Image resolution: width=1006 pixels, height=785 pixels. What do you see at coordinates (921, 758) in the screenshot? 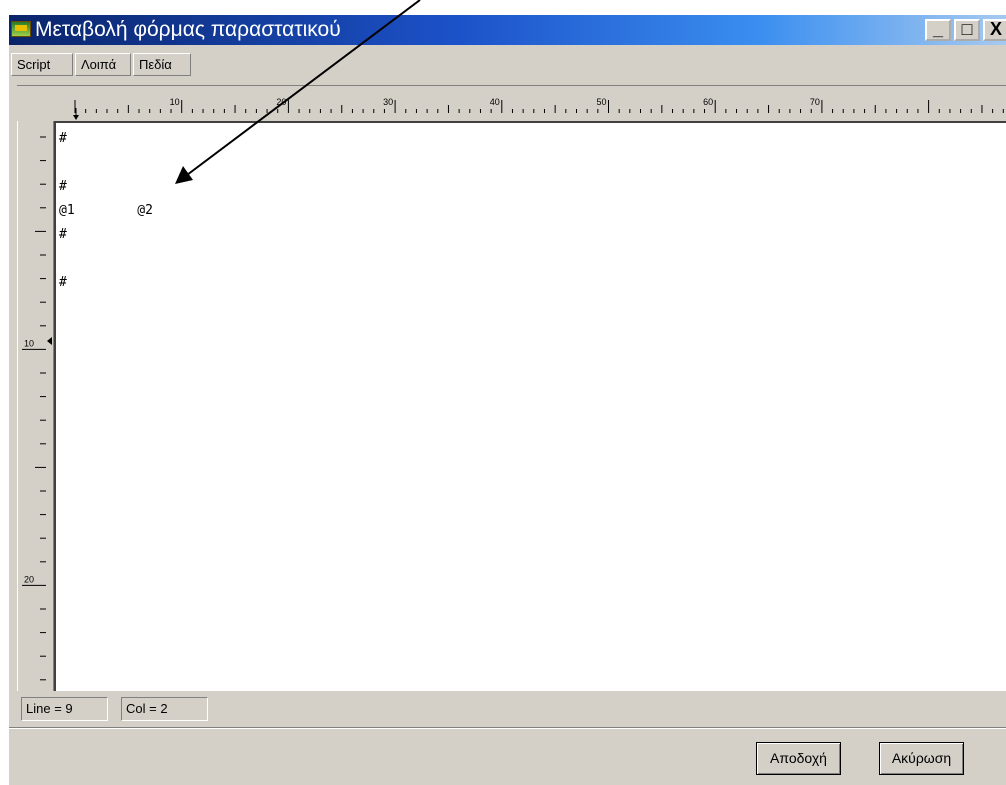
I see `cancel-button: Ακύρωση` at bounding box center [921, 758].